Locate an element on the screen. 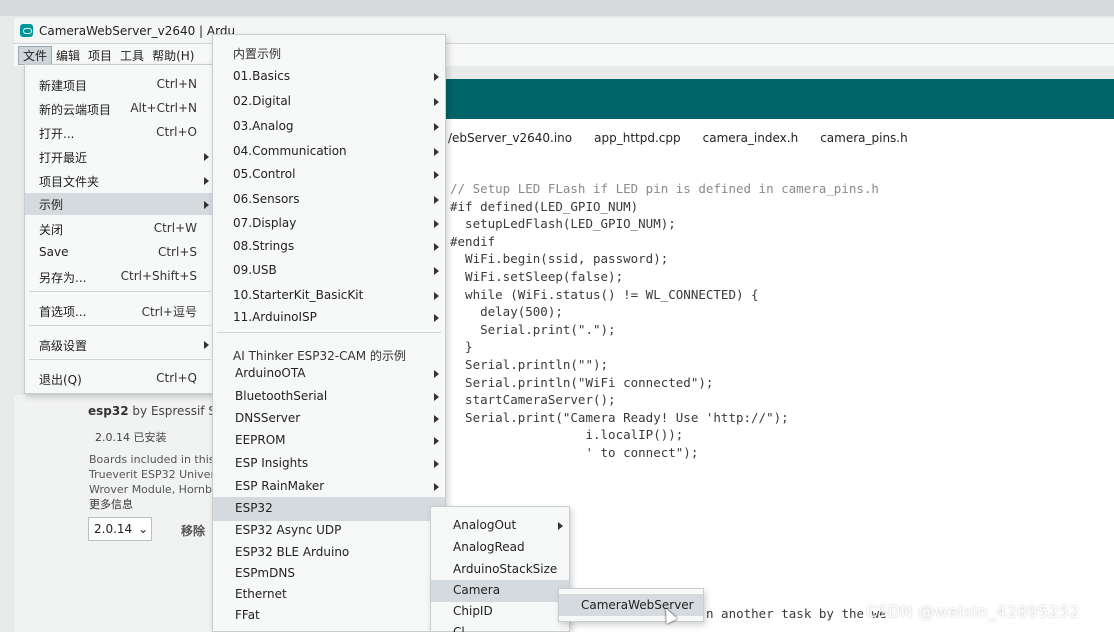  menu-item-sketchbook: 项目文件夹 is located at coordinates (120, 181).